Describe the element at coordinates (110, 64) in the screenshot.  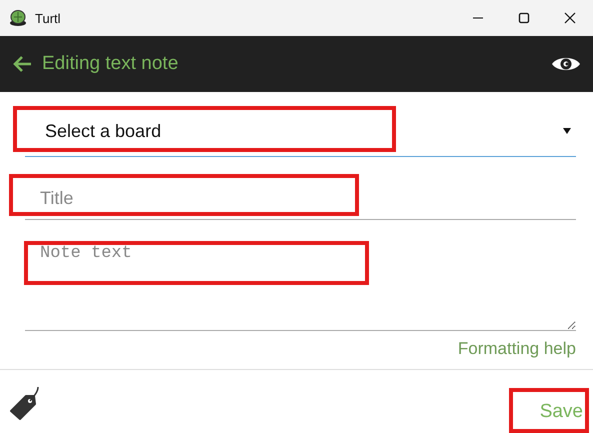
I see `header-title: Editing text note` at that location.